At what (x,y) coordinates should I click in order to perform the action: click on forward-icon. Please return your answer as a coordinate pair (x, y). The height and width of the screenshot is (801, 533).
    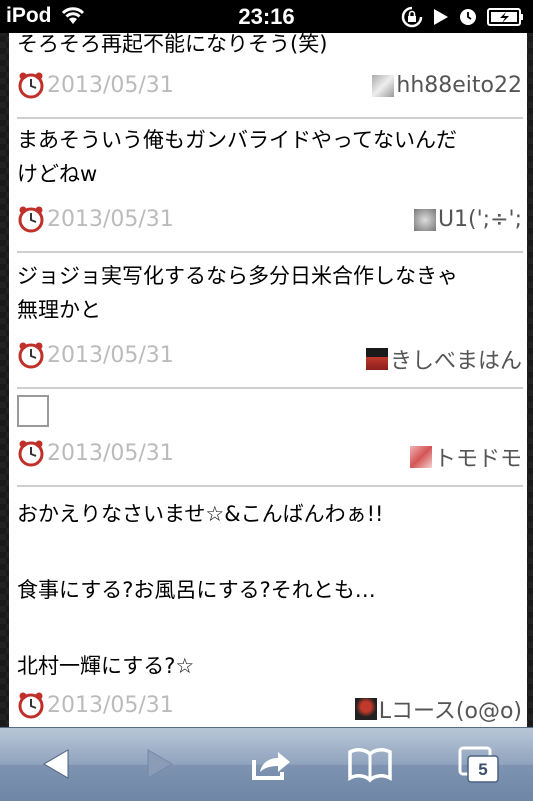
    Looking at the image, I should click on (160, 764).